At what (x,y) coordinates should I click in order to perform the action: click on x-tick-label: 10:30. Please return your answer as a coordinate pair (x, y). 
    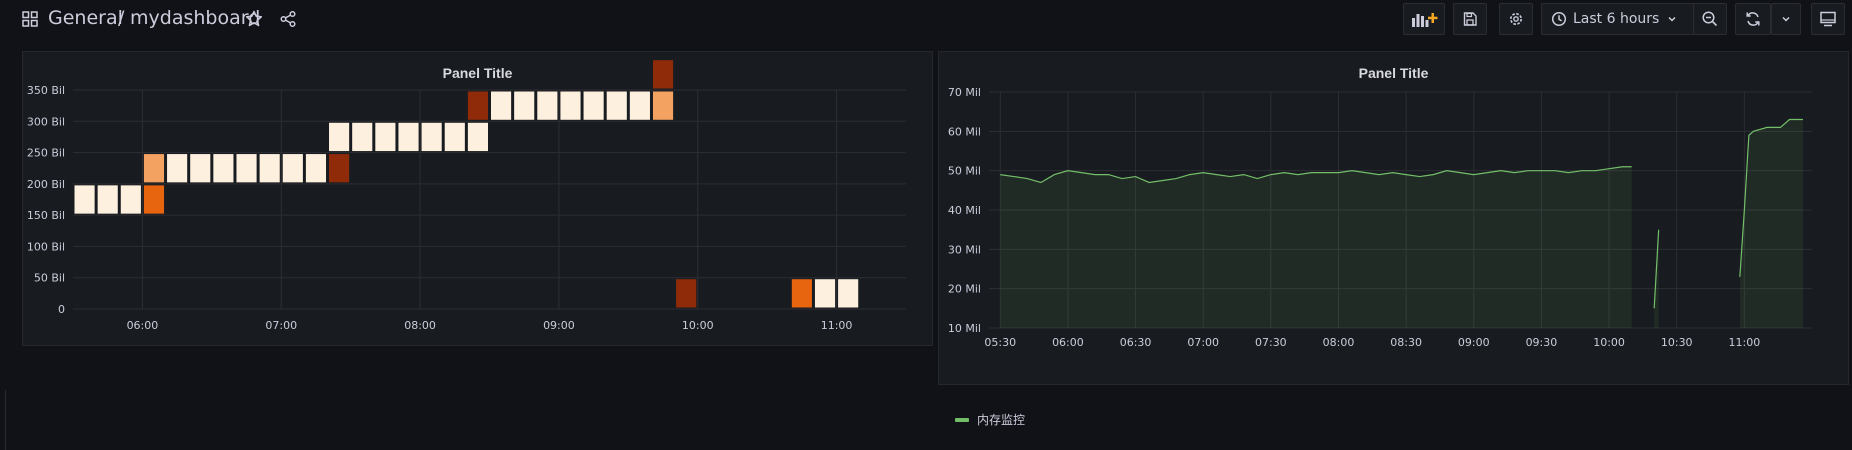
    Looking at the image, I should click on (1677, 342).